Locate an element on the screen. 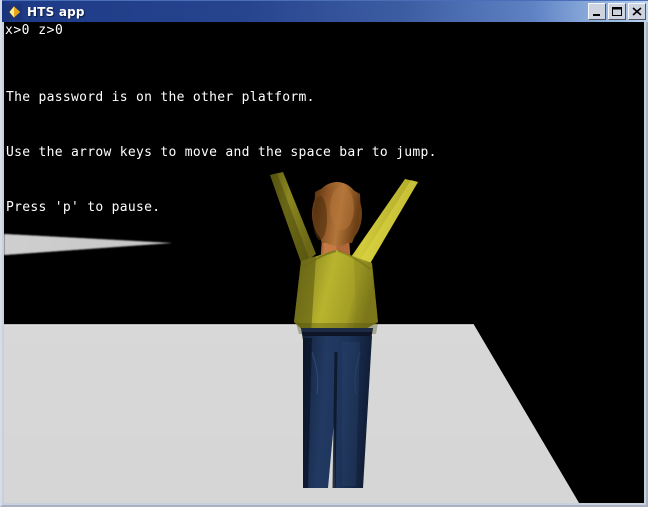 The width and height of the screenshot is (648, 507). app-diamond-icon is located at coordinates (14, 11).